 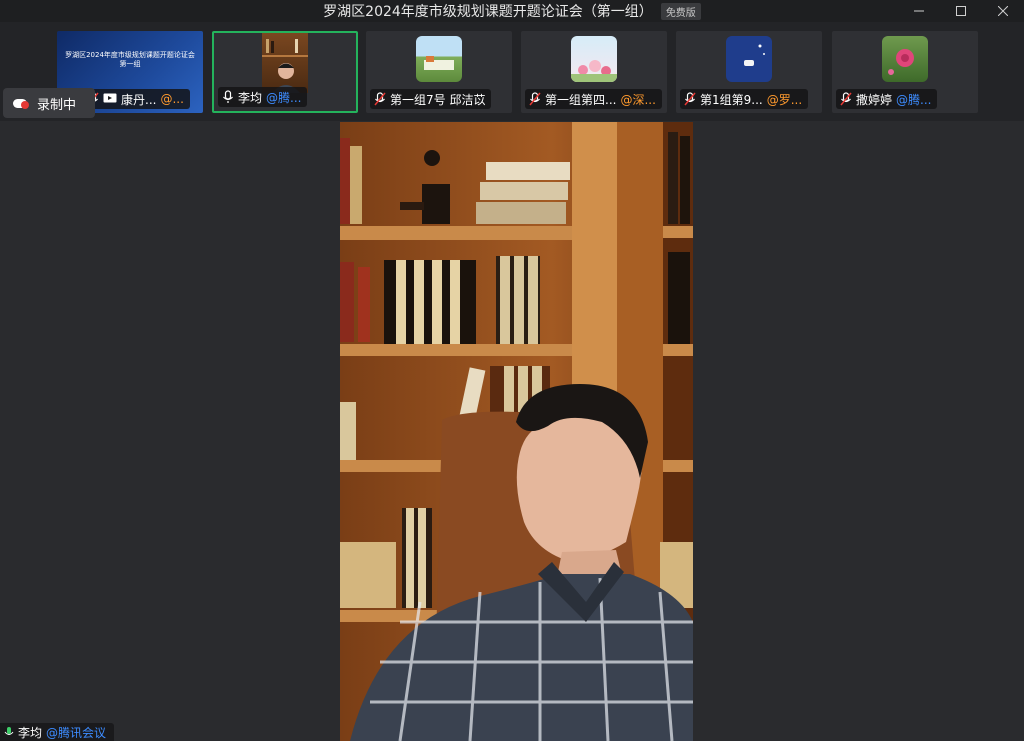 I want to click on participant-name: 第一组7号 邱洁苡, so click(x=438, y=99).